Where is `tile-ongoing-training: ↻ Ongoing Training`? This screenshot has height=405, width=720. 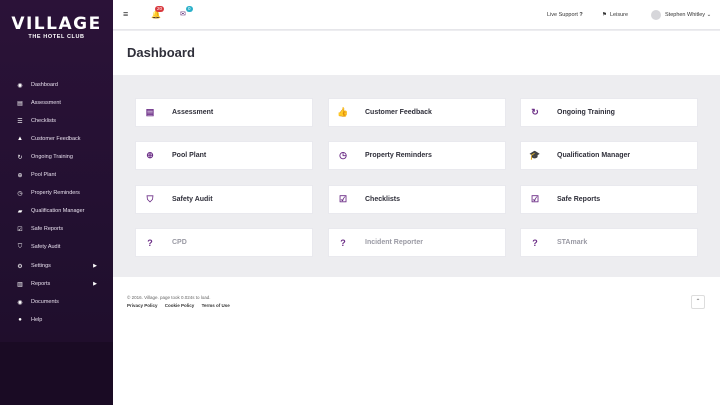
tile-ongoing-training: ↻ Ongoing Training is located at coordinates (609, 112).